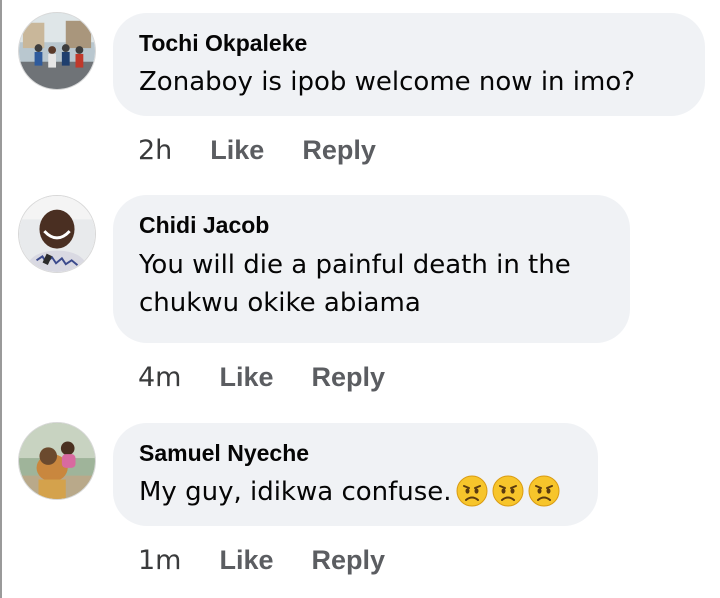 This screenshot has height=598, width=720. Describe the element at coordinates (204, 225) in the screenshot. I see `comment-author: Chidi Jacob` at that location.